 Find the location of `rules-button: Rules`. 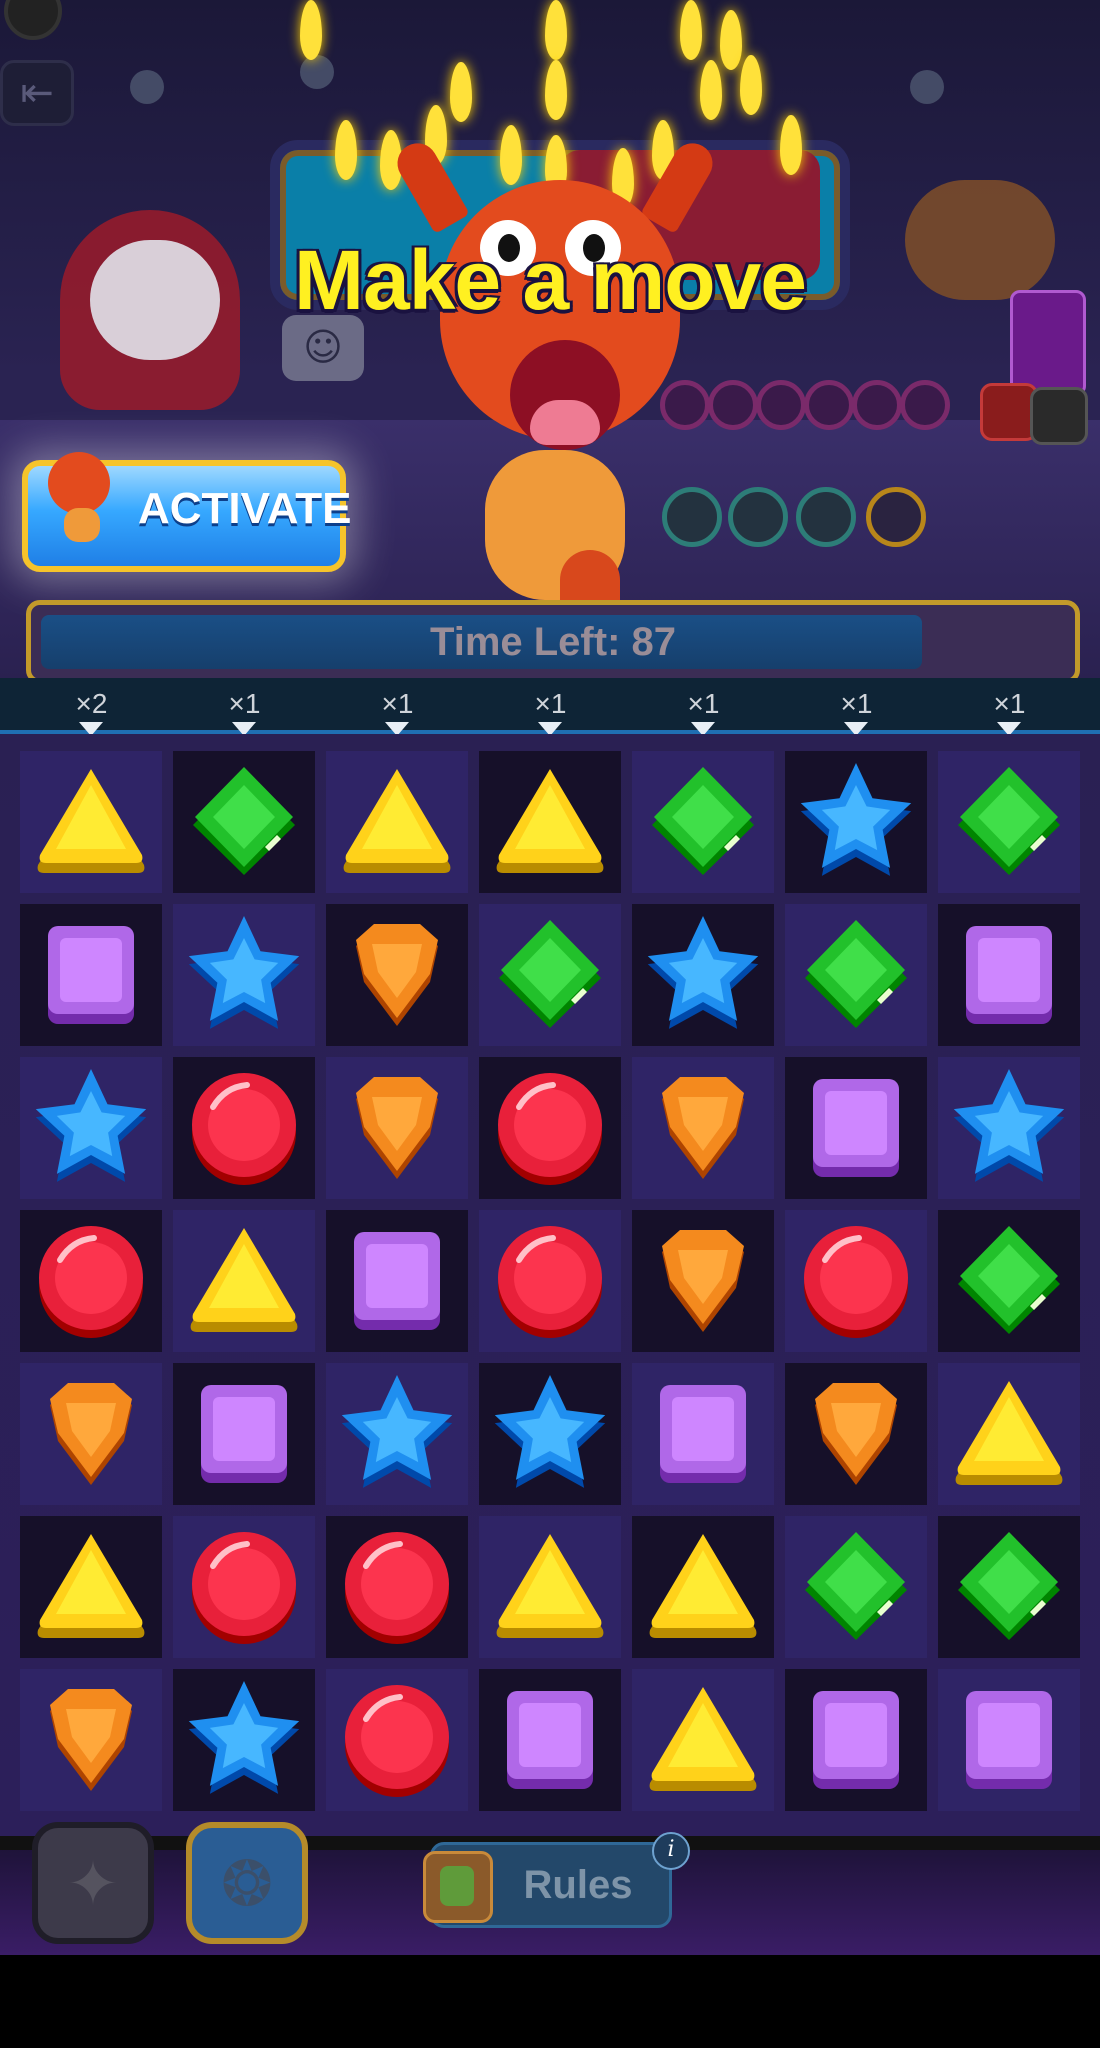

rules-button: Rules is located at coordinates (547, 1885).